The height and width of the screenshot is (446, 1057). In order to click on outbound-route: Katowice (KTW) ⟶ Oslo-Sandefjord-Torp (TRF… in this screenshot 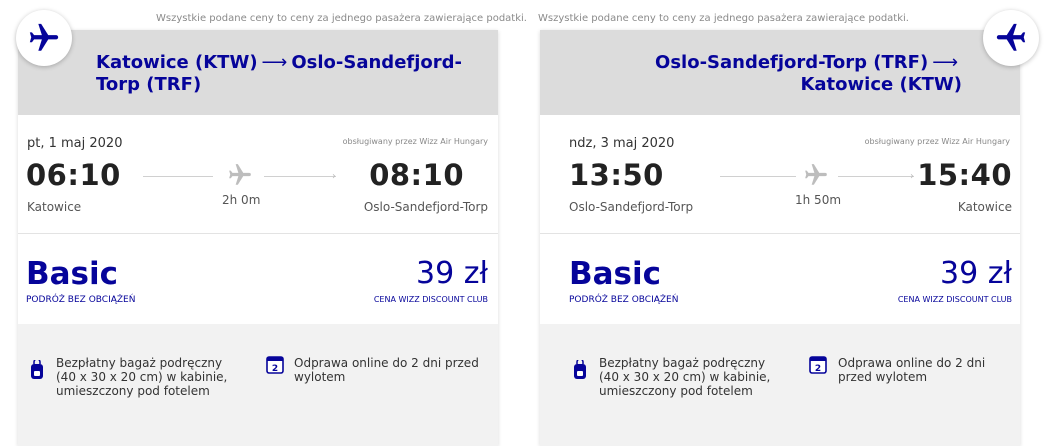, I will do `click(296, 74)`.